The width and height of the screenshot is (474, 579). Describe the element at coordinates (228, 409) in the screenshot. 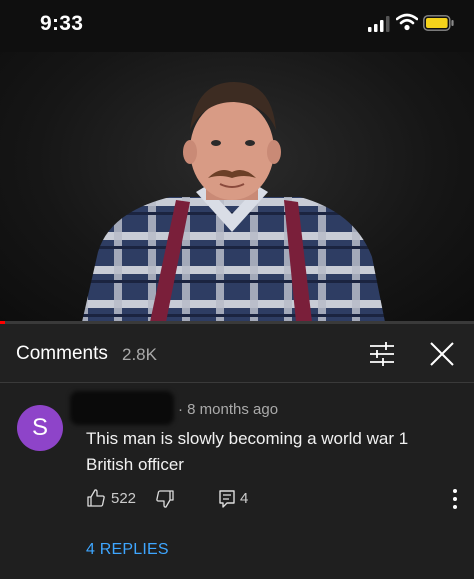

I see `comment-time: · 8 months ago` at that location.